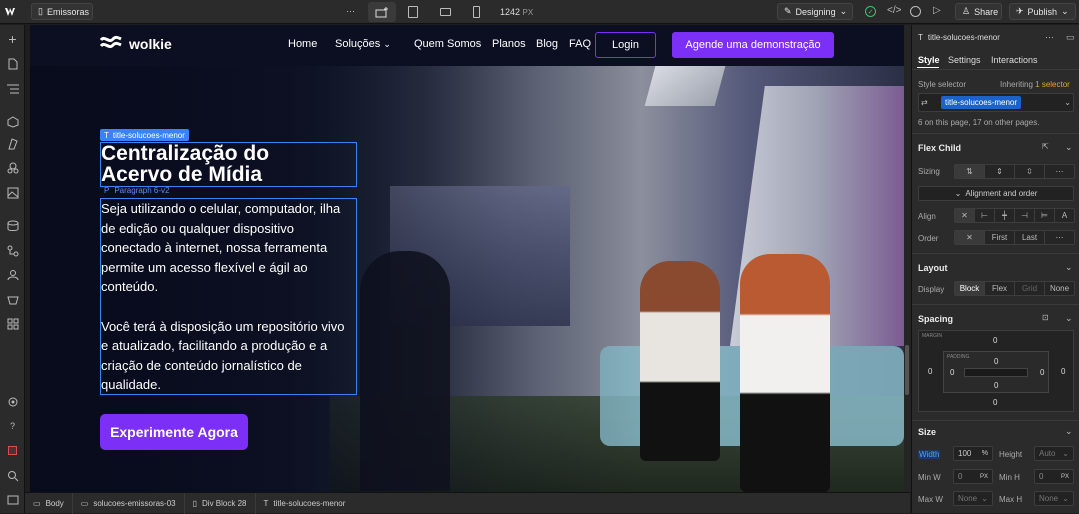 This screenshot has height=514, width=1079. I want to click on code-icon: </>, so click(894, 10).